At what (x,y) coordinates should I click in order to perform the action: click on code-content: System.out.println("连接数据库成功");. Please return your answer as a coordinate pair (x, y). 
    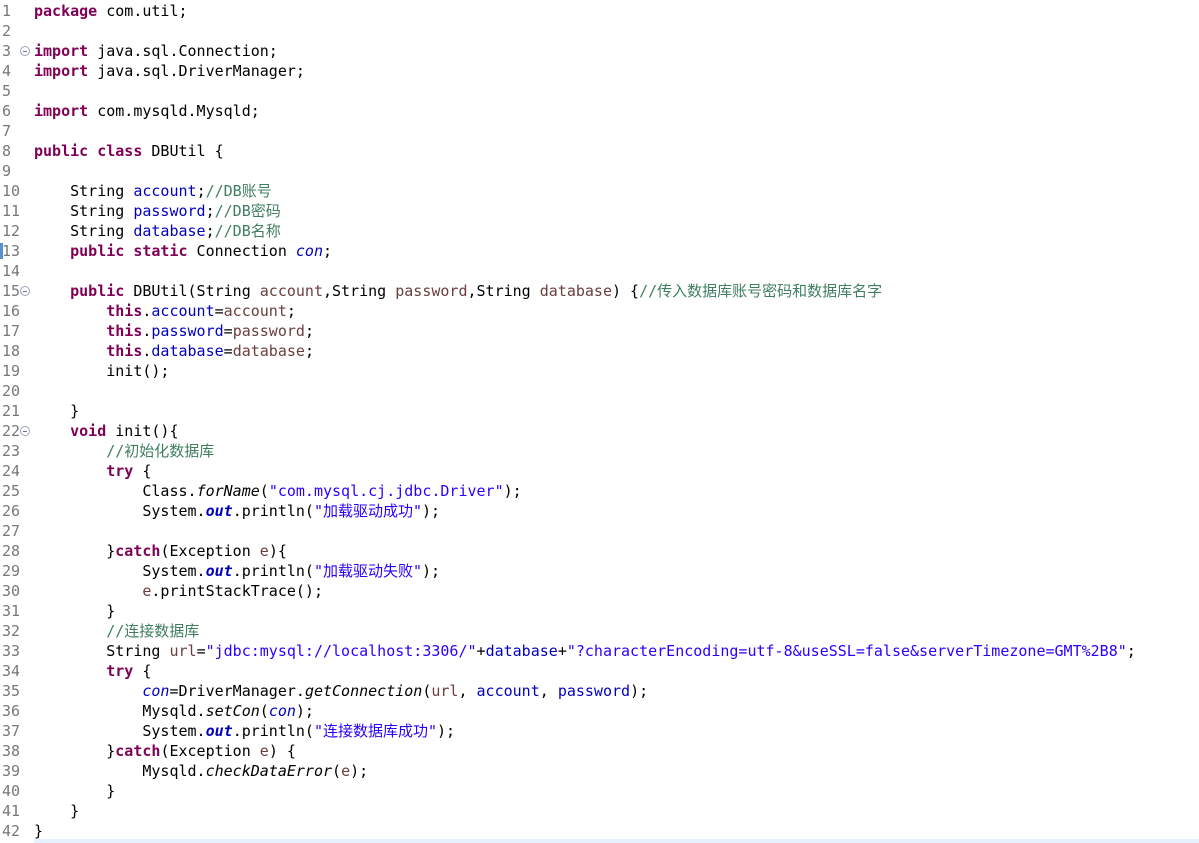
    Looking at the image, I should click on (244, 731).